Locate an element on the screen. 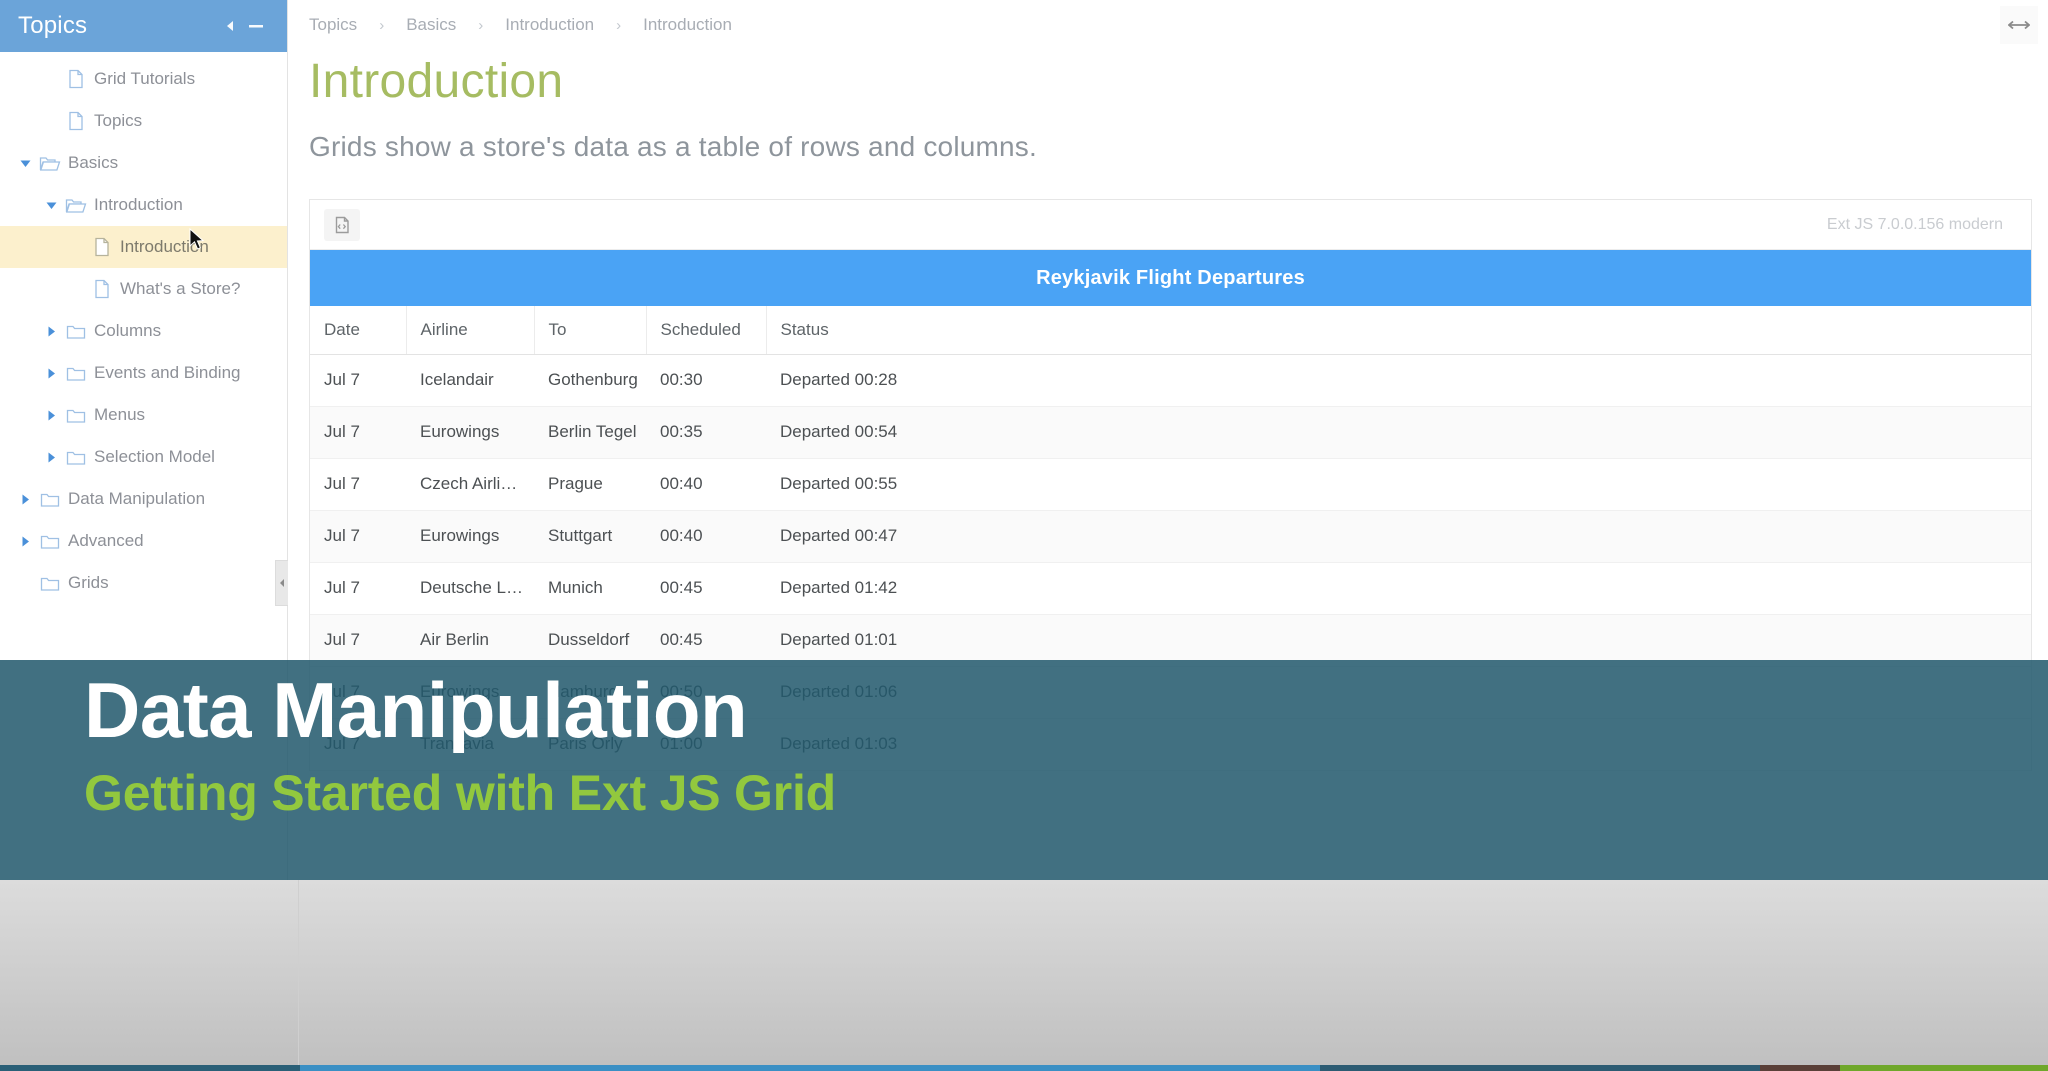  grid-cell: Departed 00:54 is located at coordinates (1398, 432).